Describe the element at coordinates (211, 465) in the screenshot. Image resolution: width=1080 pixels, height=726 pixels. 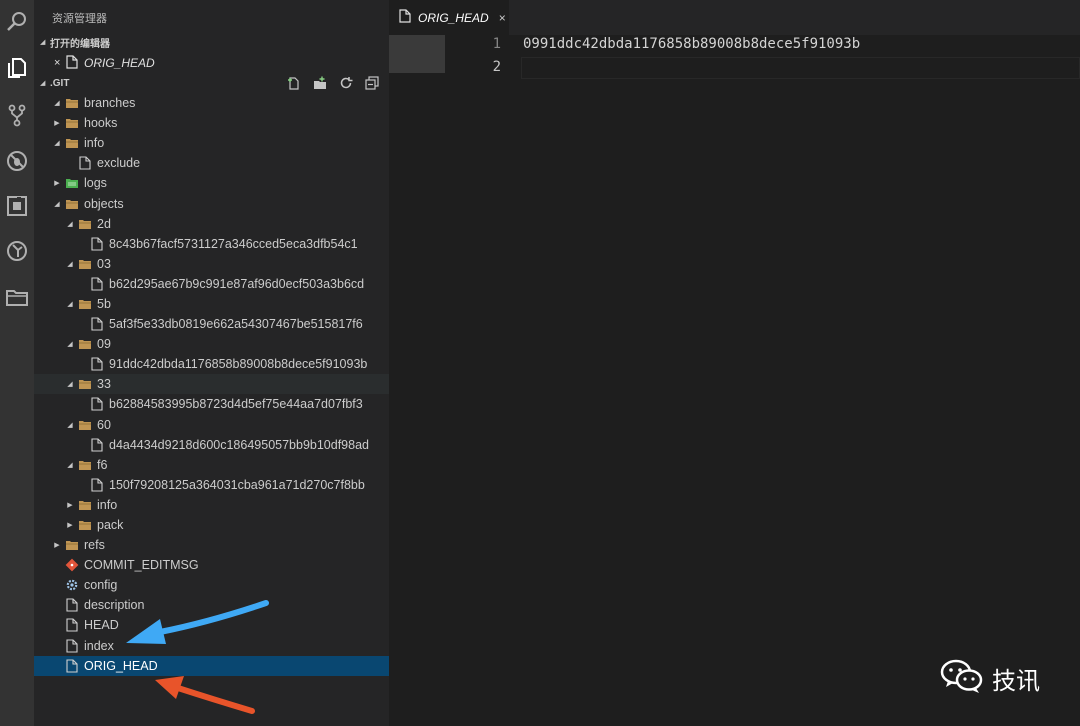
I see `tree-folder-row: ◢ f6` at that location.